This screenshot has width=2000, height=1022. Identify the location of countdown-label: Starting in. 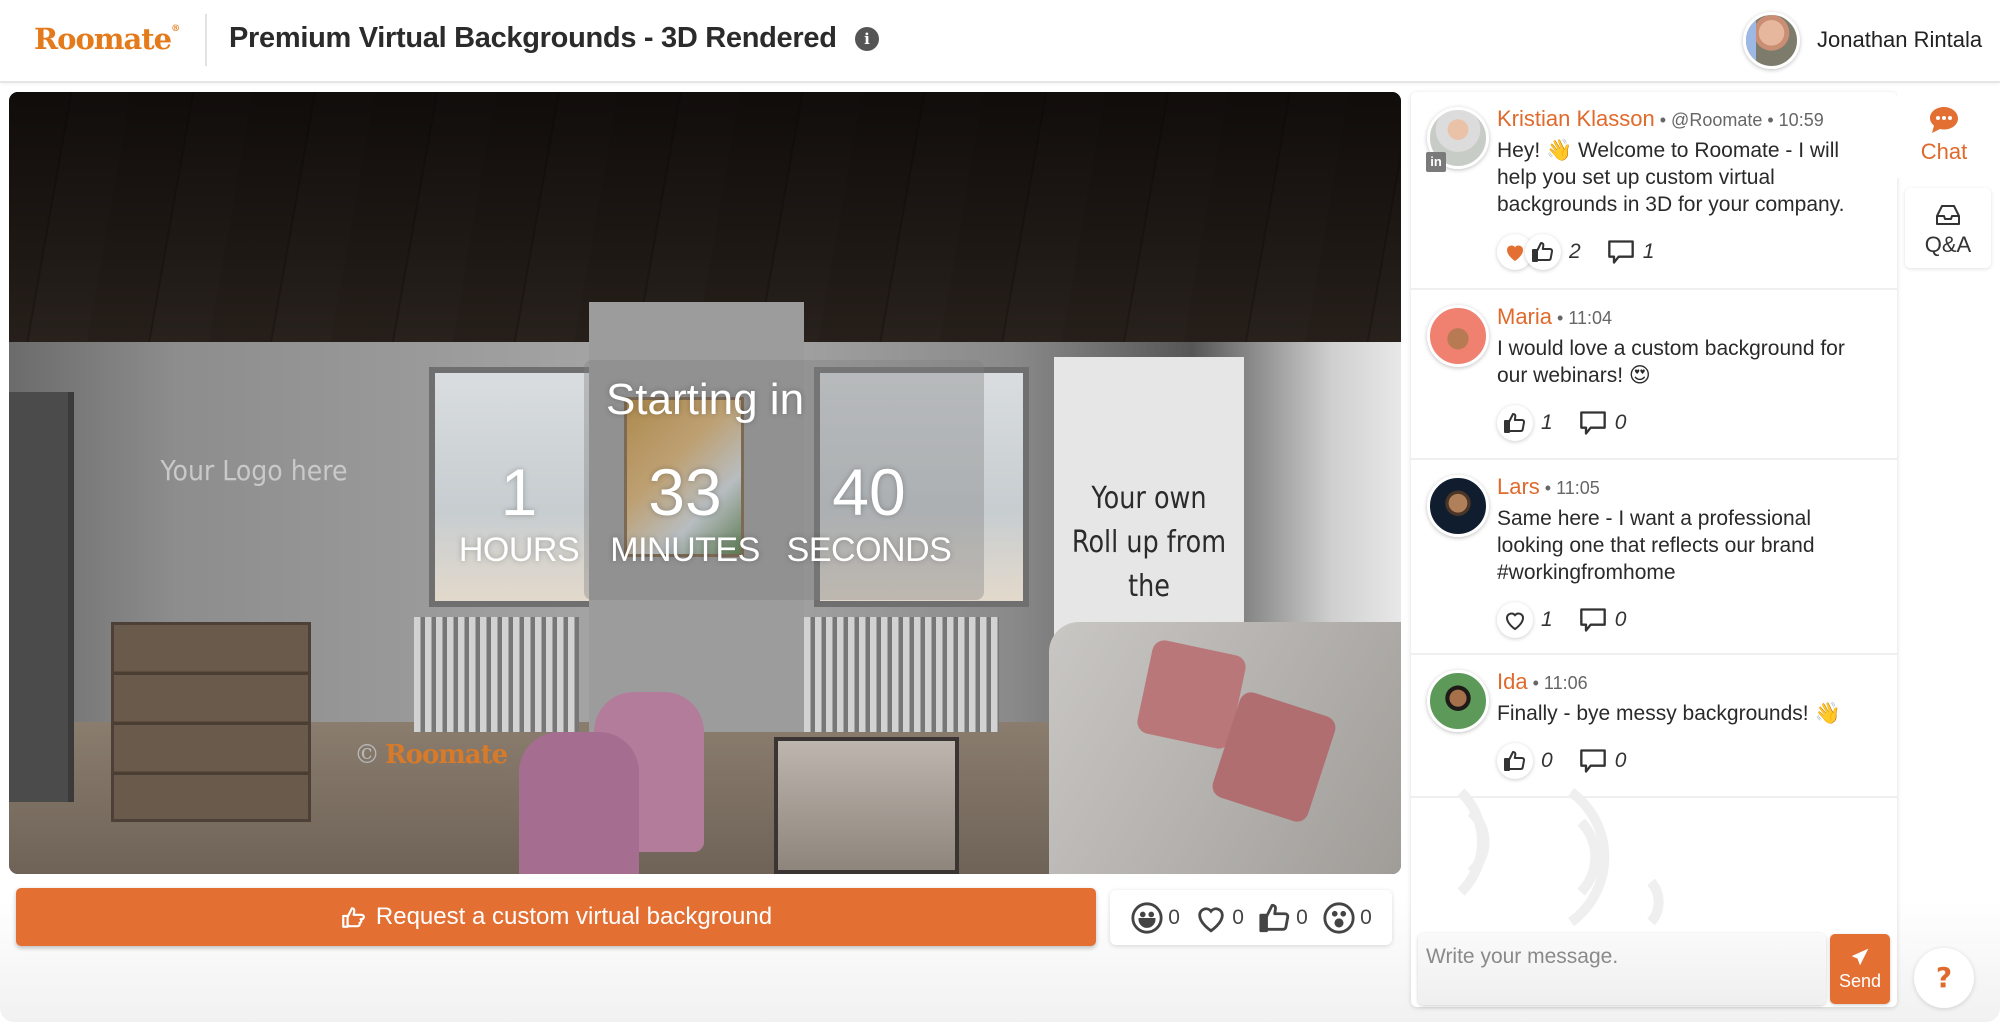
(705, 399).